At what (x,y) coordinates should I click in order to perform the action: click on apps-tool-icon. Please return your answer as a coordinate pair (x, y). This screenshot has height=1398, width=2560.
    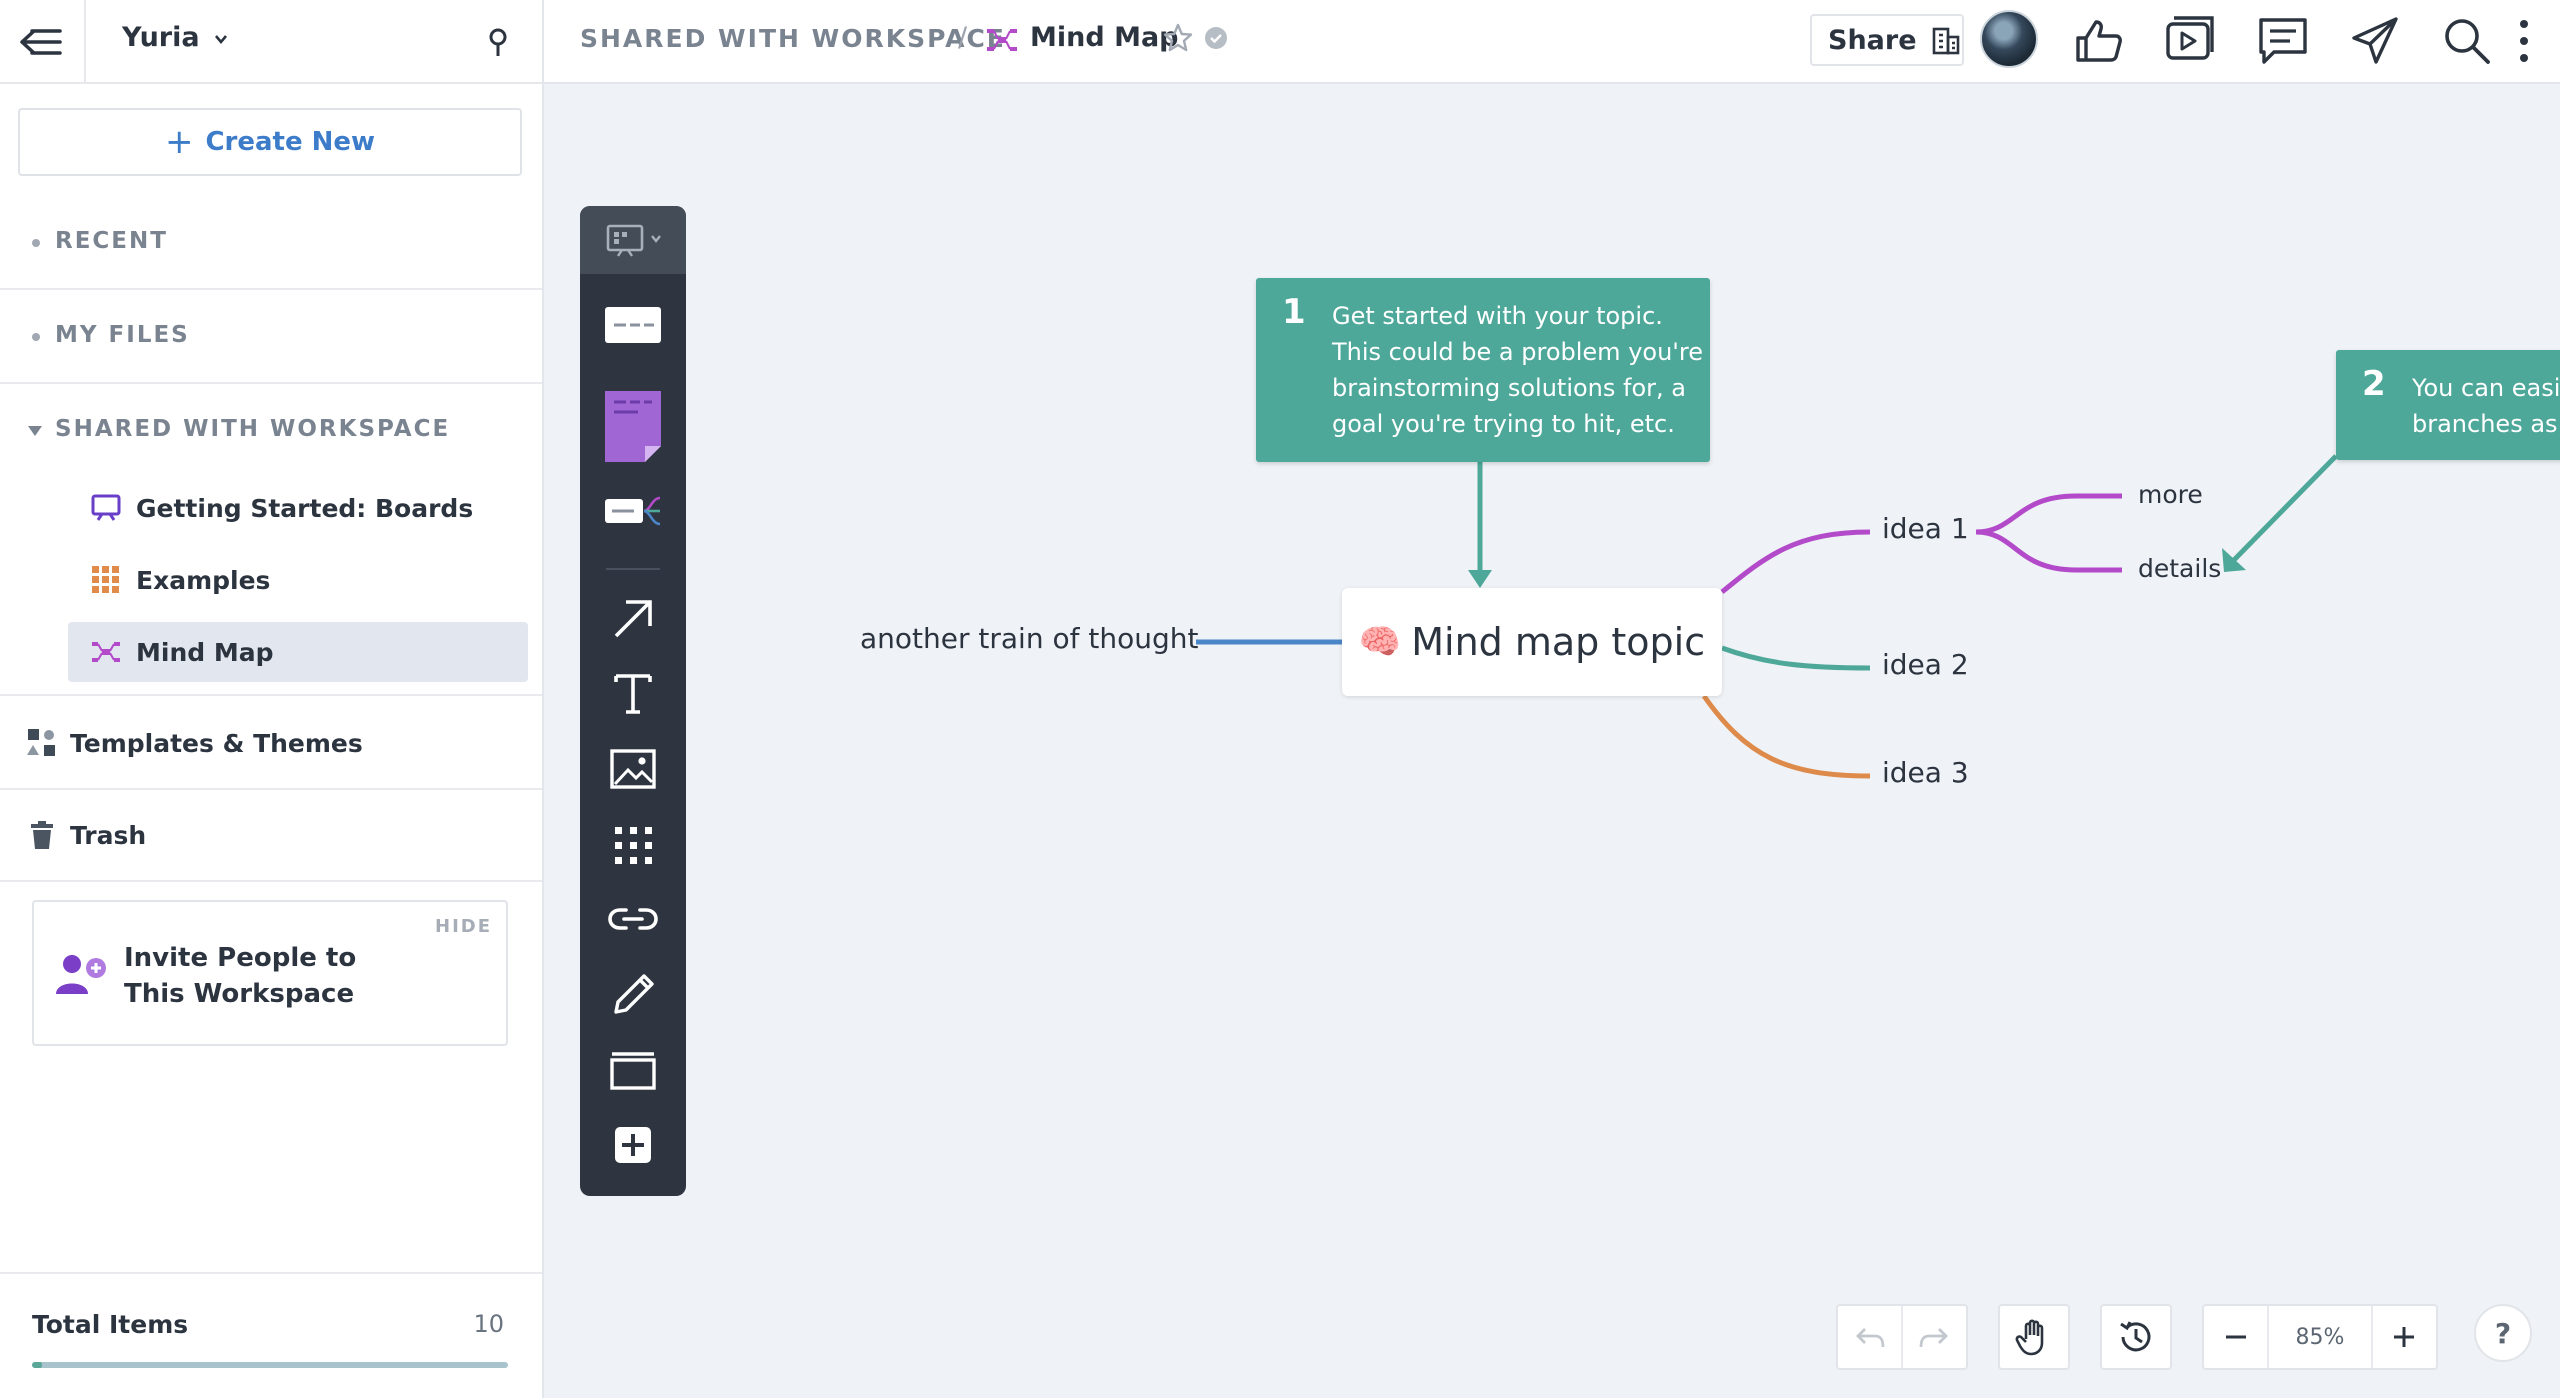
    Looking at the image, I should click on (633, 845).